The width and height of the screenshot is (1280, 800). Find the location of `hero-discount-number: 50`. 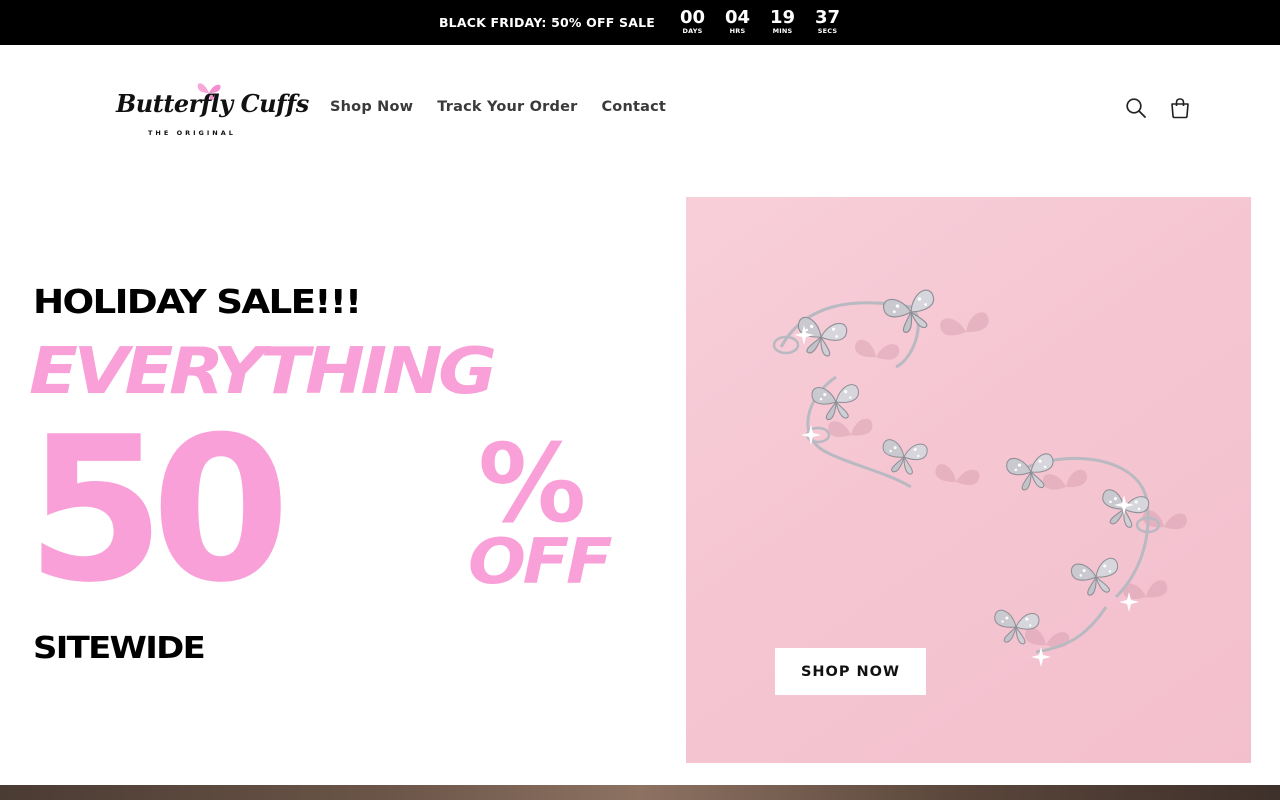

hero-discount-number: 50 is located at coordinates (158, 510).